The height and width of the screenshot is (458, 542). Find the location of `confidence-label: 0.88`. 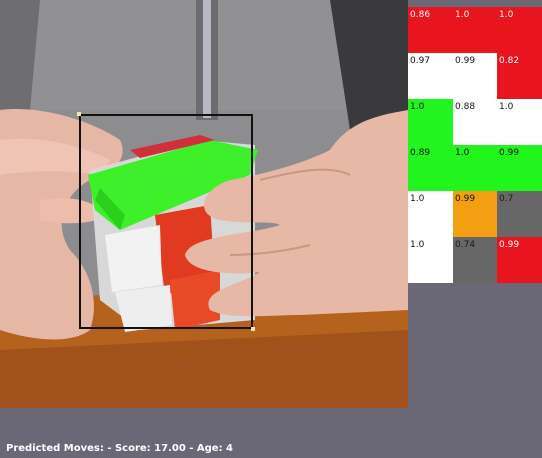

confidence-label: 0.88 is located at coordinates (465, 107).